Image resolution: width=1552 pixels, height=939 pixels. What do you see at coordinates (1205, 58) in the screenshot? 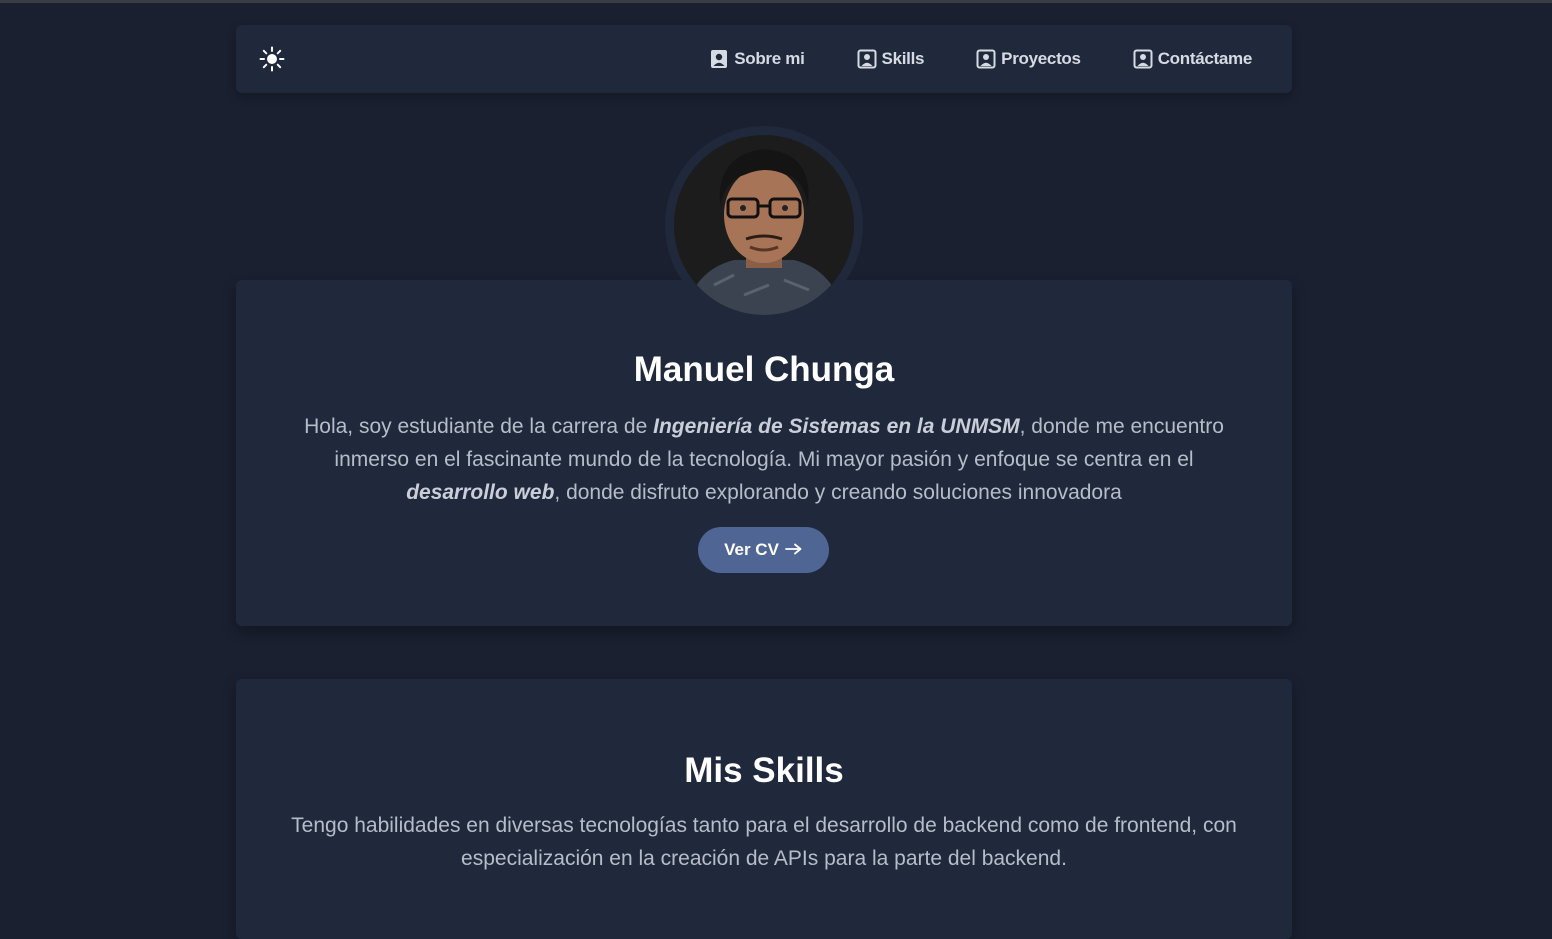
I see `nav-link-label: Contáctame` at bounding box center [1205, 58].